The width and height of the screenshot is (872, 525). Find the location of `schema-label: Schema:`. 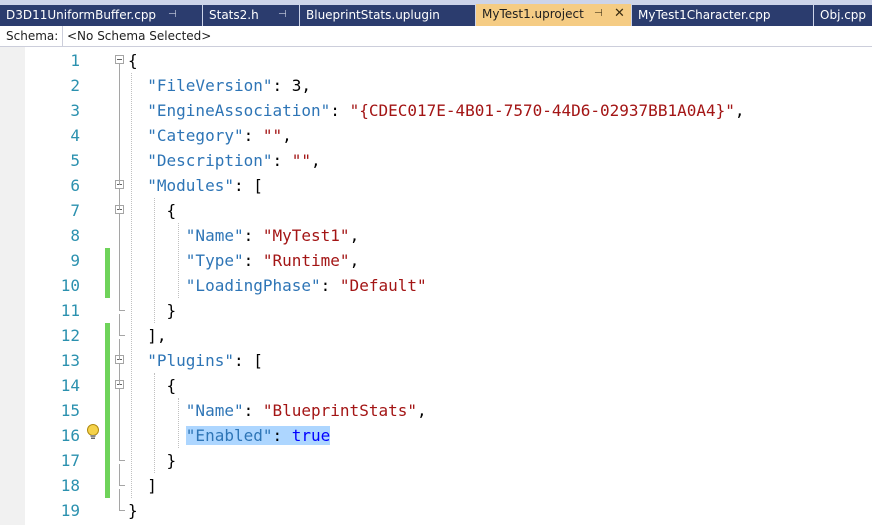

schema-label: Schema: is located at coordinates (32, 36).